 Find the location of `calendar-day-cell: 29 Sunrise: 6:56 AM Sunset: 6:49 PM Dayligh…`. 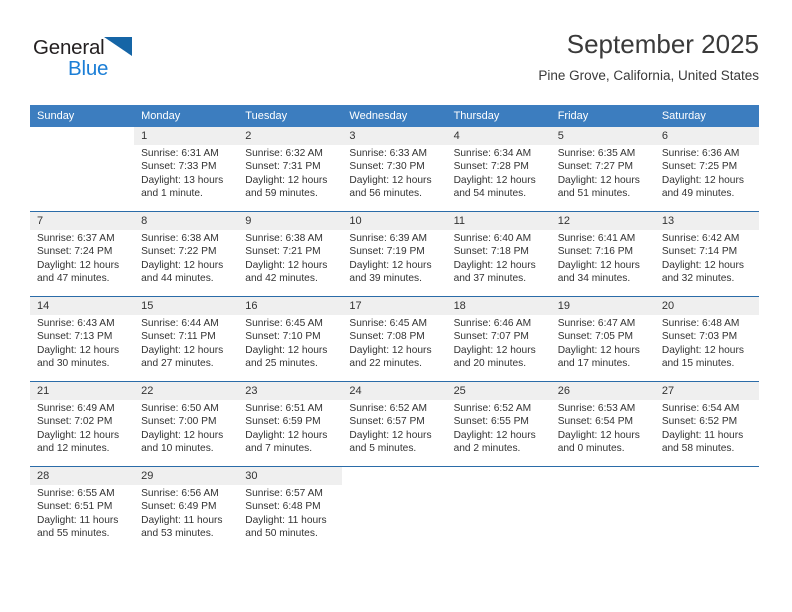

calendar-day-cell: 29 Sunrise: 6:56 AM Sunset: 6:49 PM Dayligh… is located at coordinates (186, 508).